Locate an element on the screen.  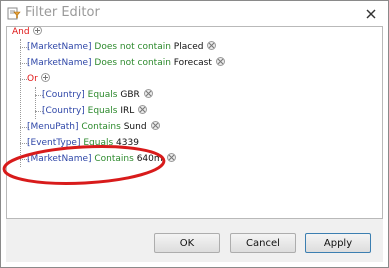
or-group-operator: Or is located at coordinates (32, 79).